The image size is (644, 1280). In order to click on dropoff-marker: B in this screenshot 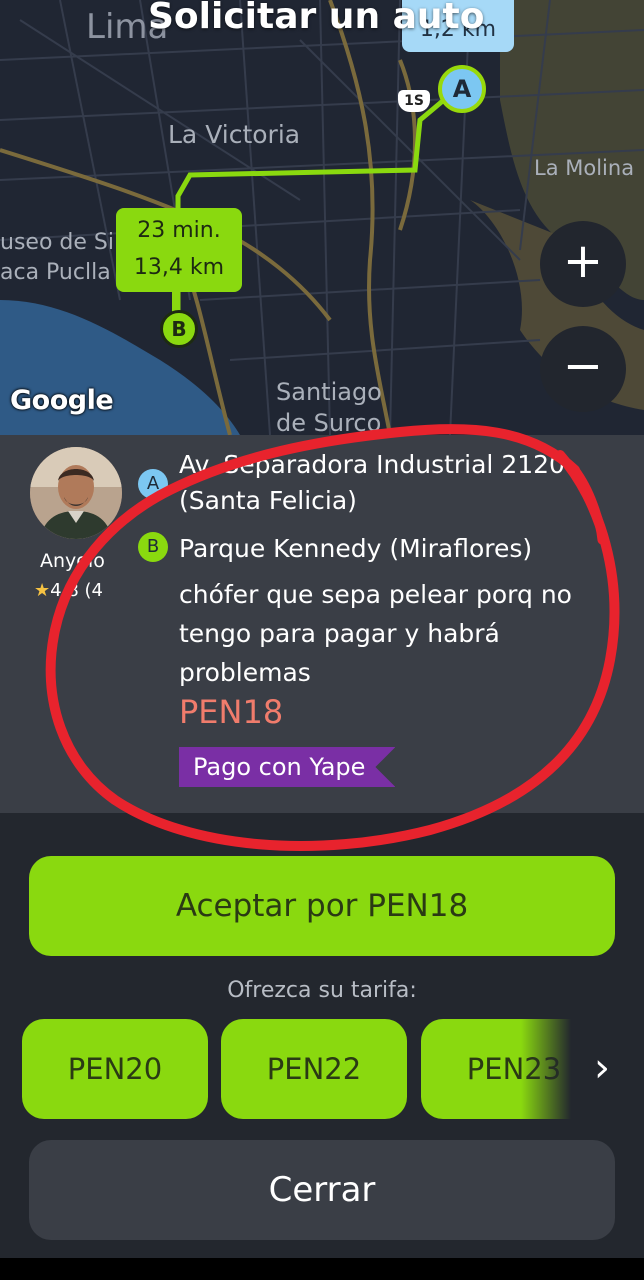, I will do `click(179, 329)`.